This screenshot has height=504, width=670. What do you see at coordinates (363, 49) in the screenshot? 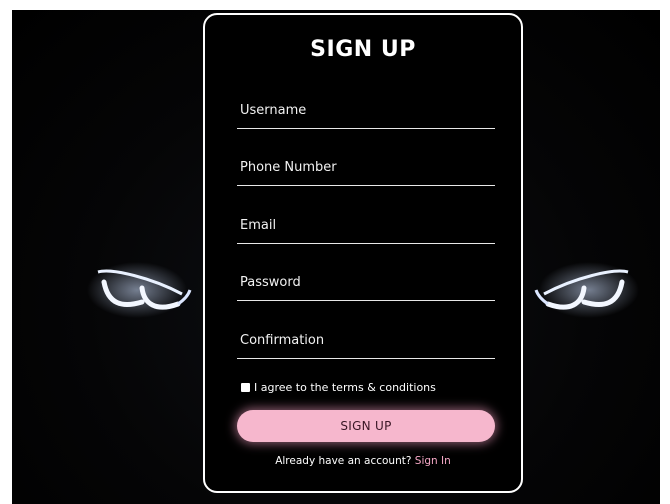
I see `signup-title: SIGN UP` at bounding box center [363, 49].